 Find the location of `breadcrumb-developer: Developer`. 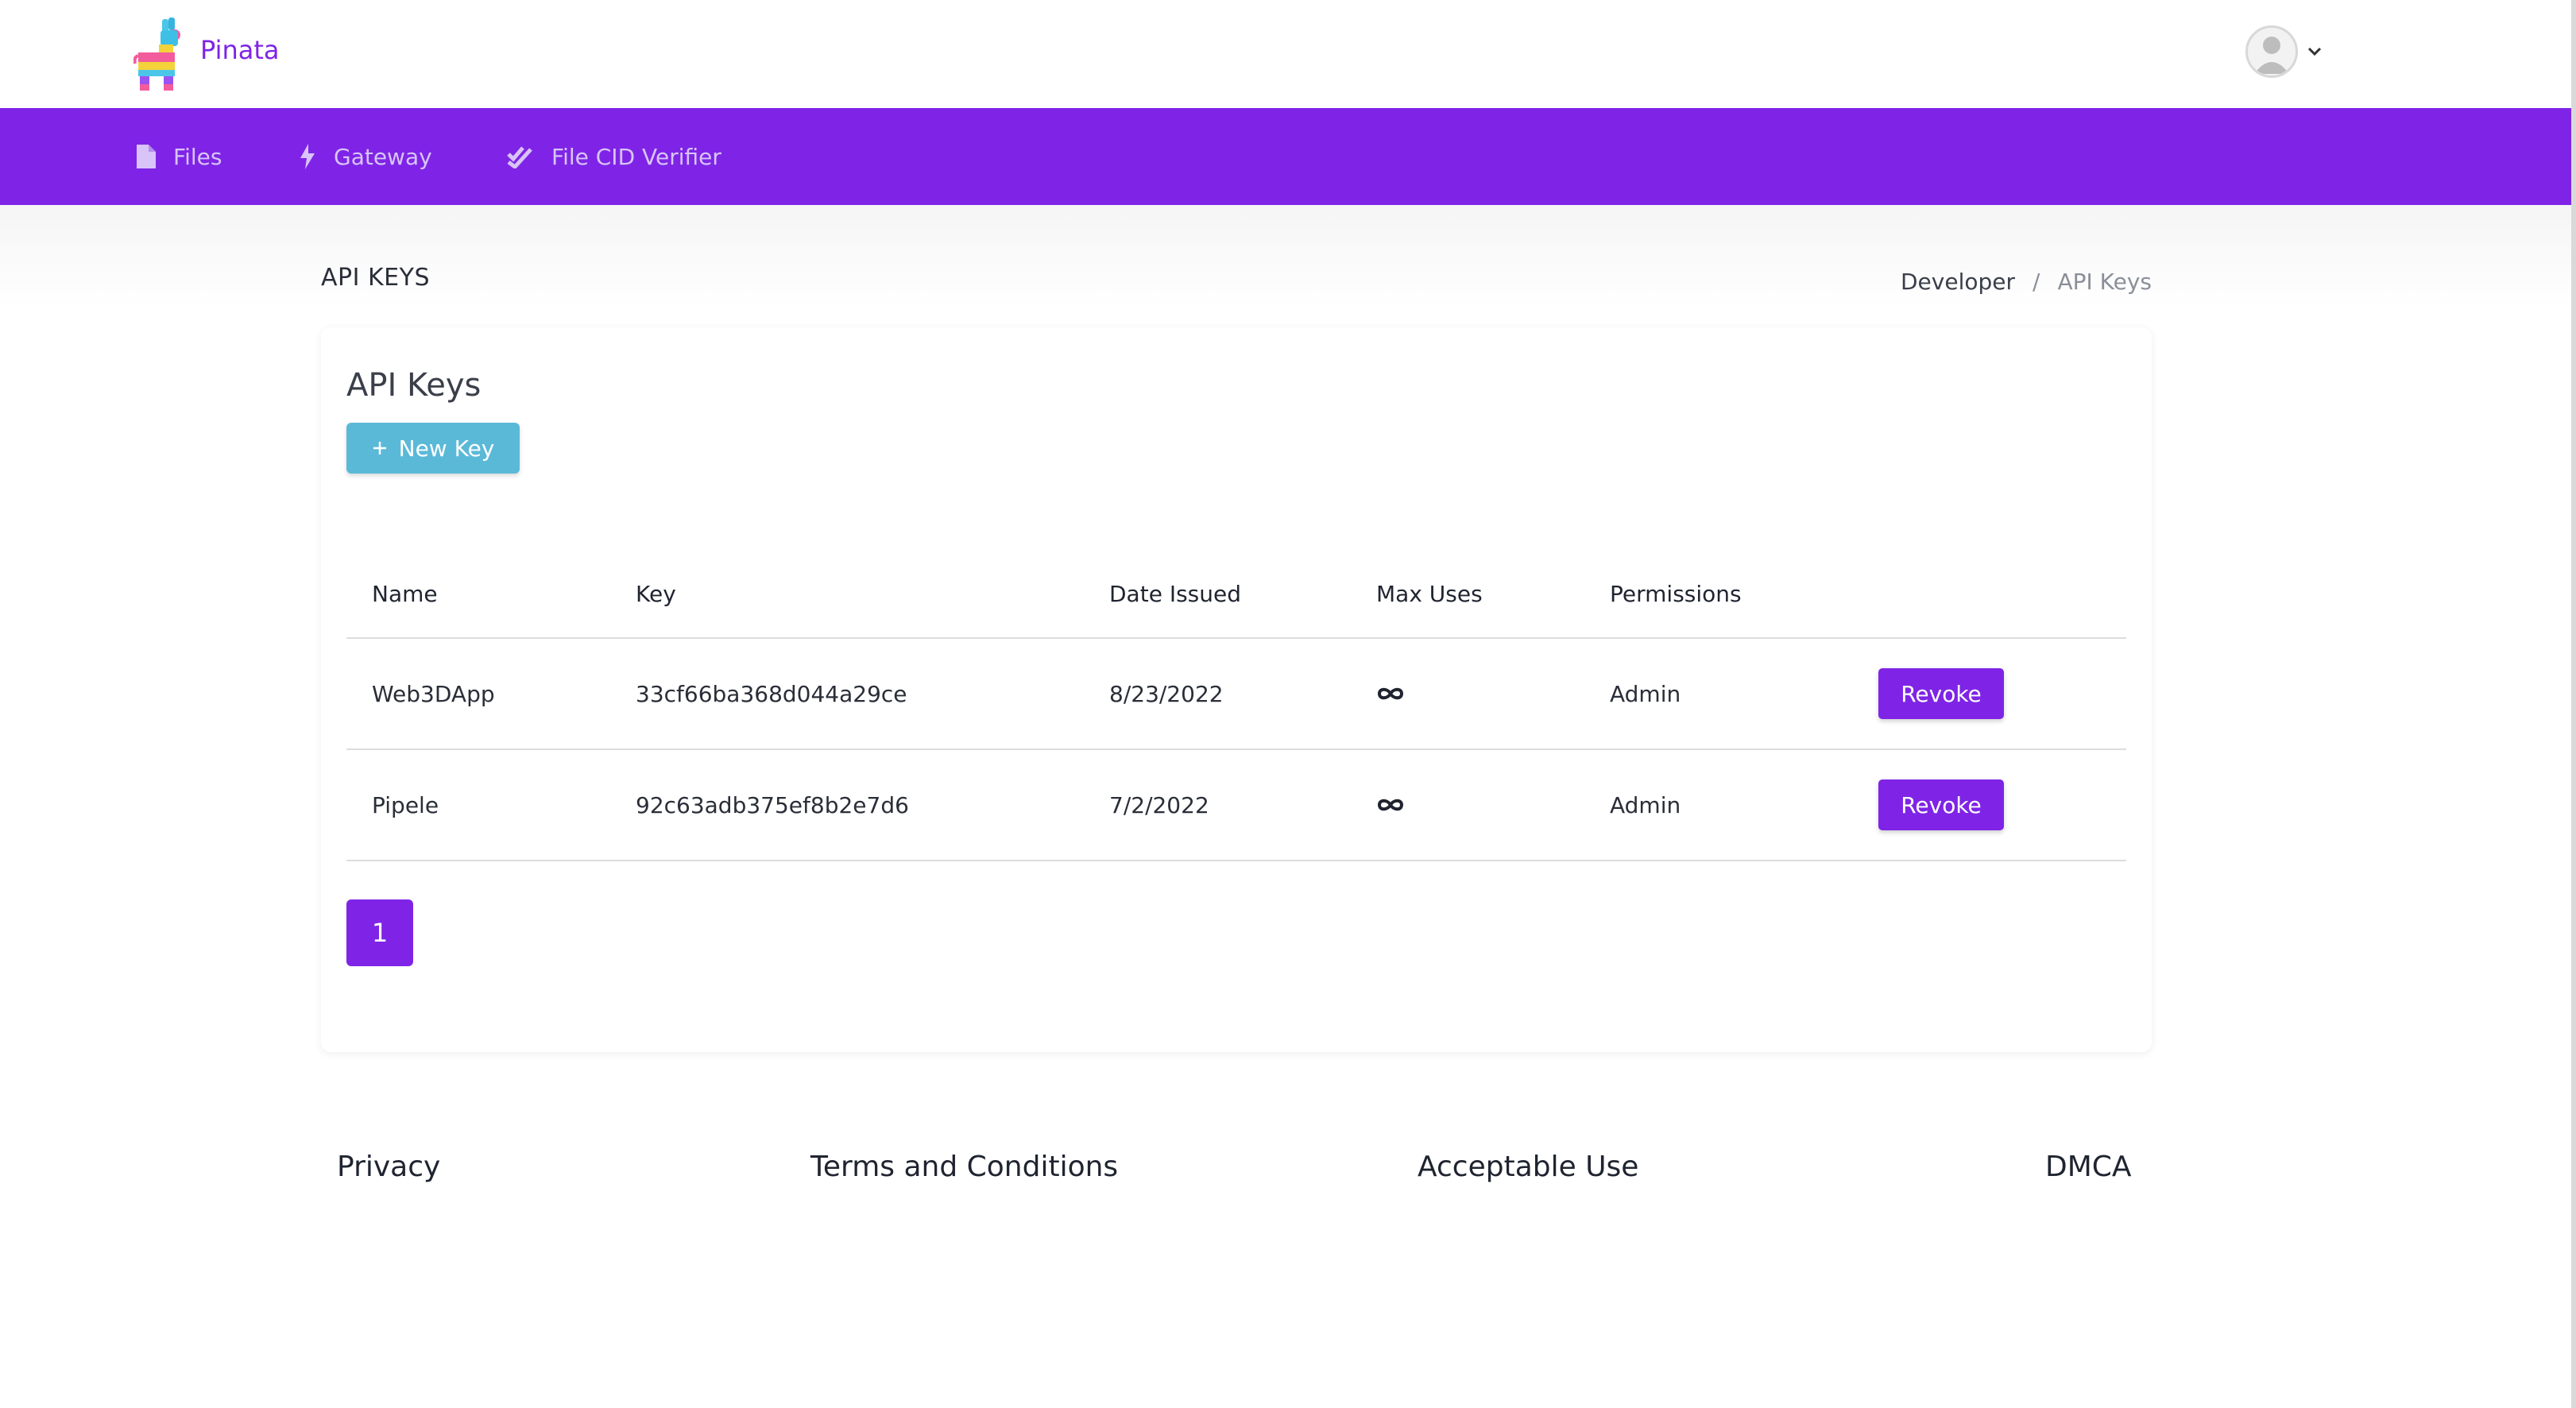

breadcrumb-developer: Developer is located at coordinates (1958, 282).